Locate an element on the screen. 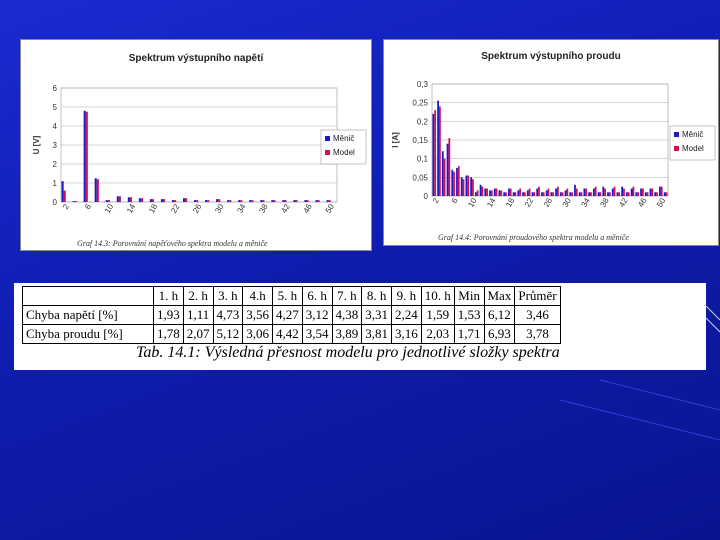 This screenshot has height=540, width=720. y-tick-label: 0,25 is located at coordinates (420, 103).